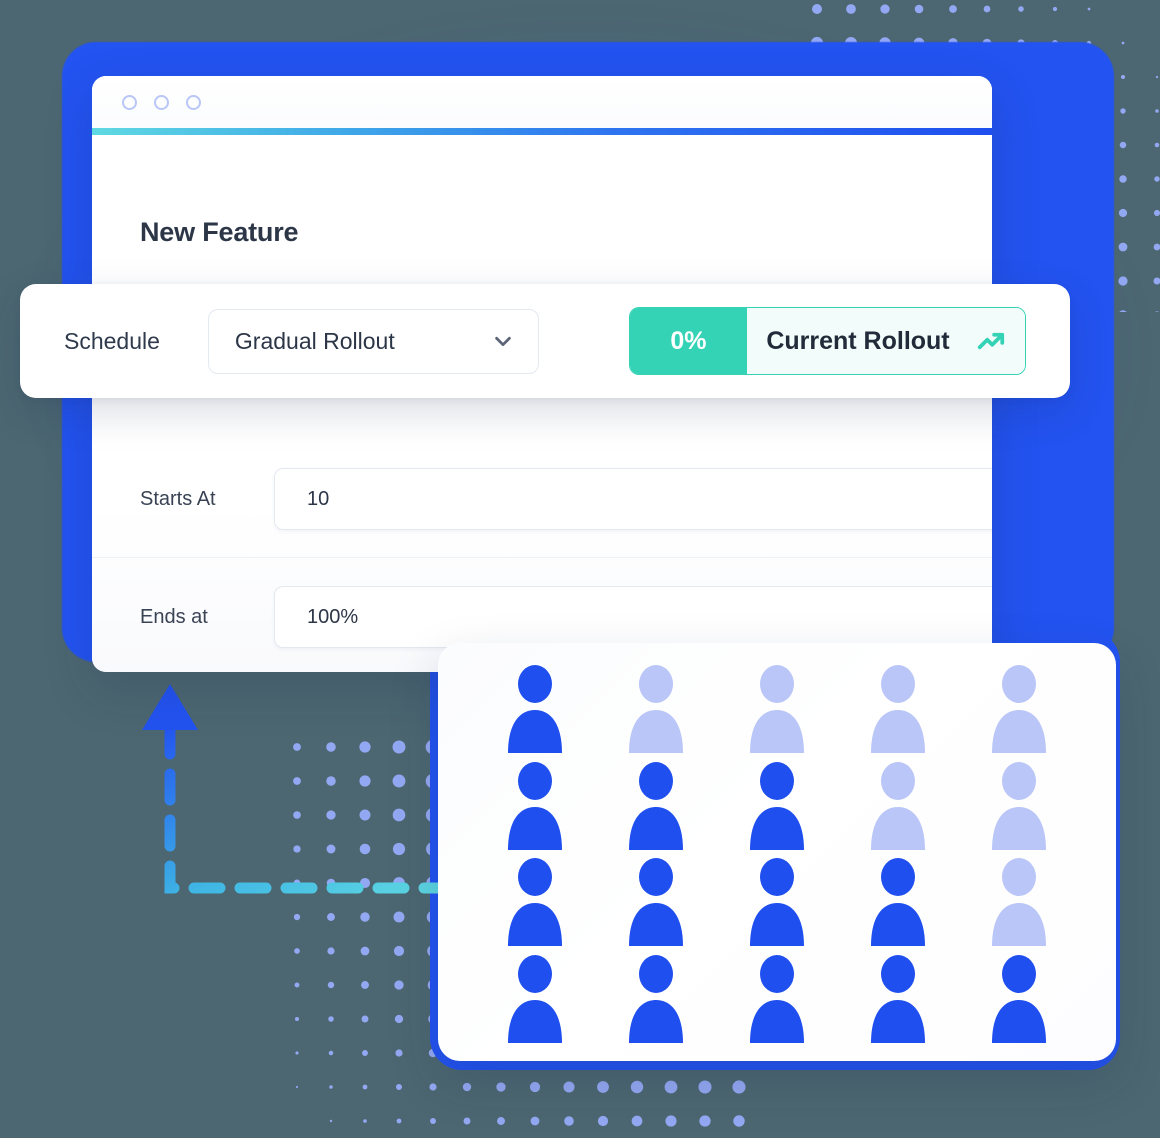 This screenshot has width=1160, height=1138. What do you see at coordinates (542, 131) in the screenshot?
I see `accent-gradient-bar` at bounding box center [542, 131].